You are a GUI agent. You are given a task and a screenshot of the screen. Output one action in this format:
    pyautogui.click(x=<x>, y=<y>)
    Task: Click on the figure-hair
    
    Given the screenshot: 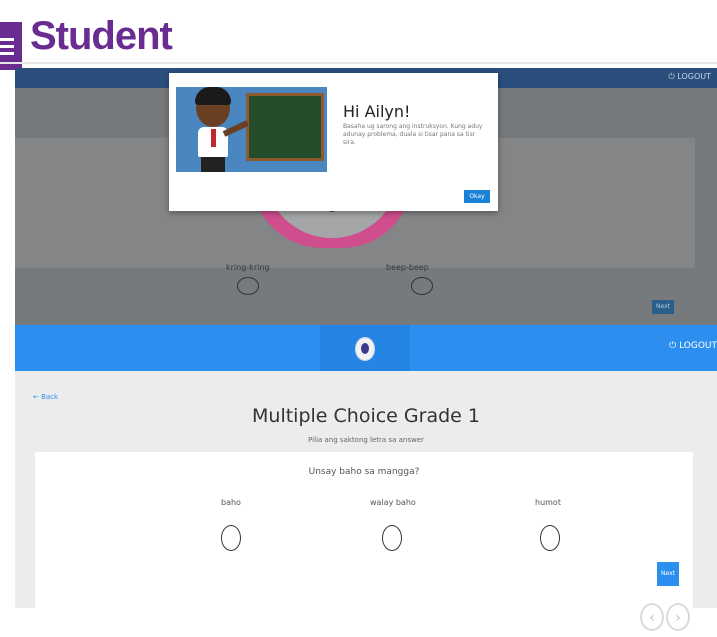 What is the action you would take?
    pyautogui.click(x=213, y=96)
    